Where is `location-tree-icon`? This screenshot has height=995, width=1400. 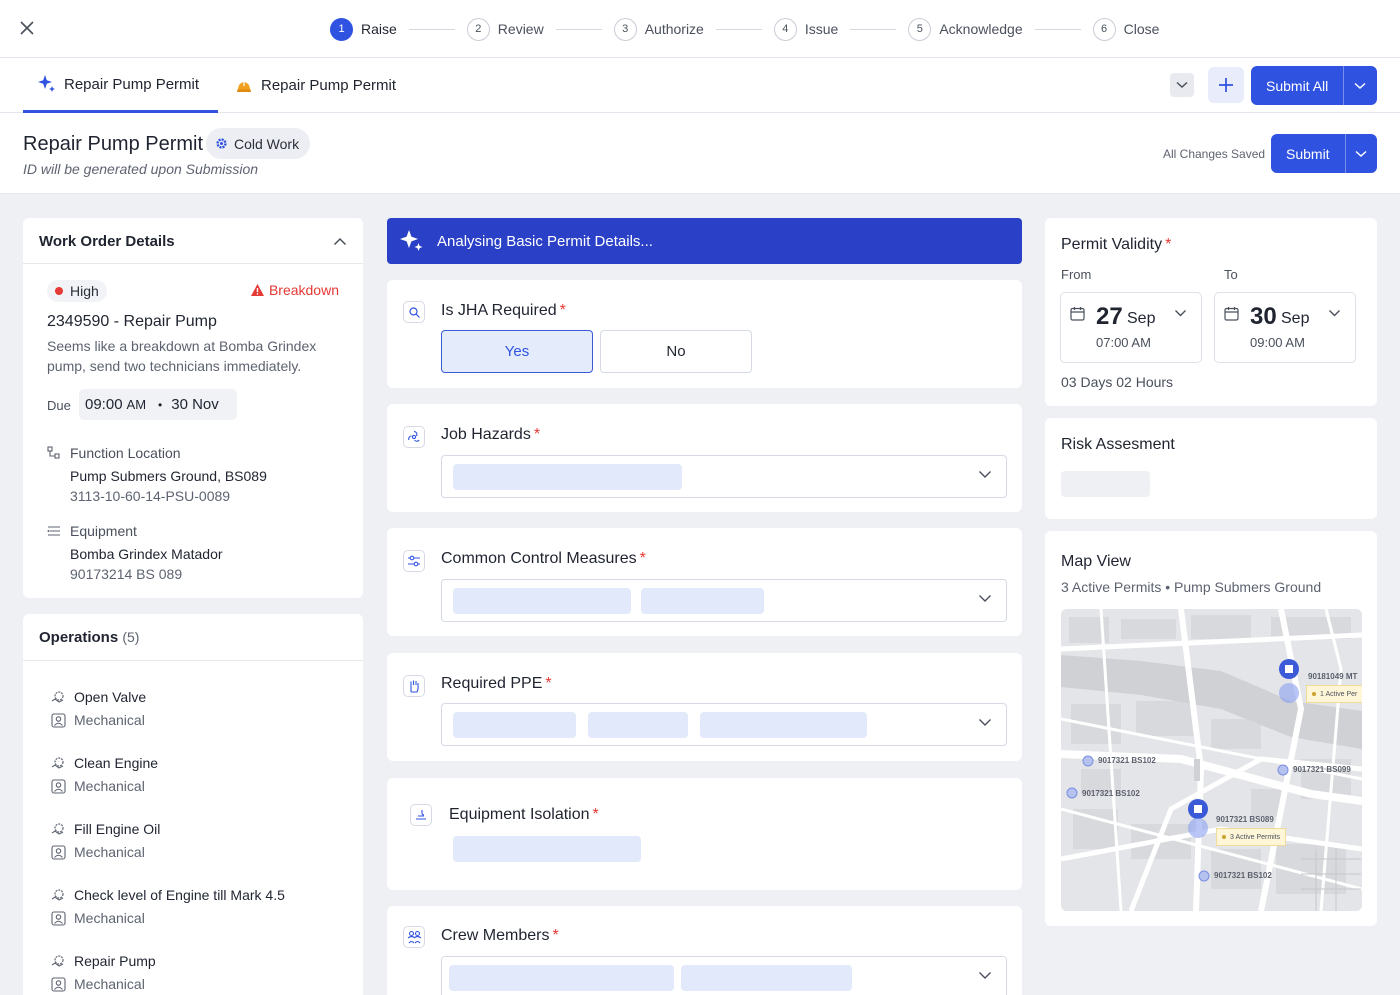 location-tree-icon is located at coordinates (54, 454).